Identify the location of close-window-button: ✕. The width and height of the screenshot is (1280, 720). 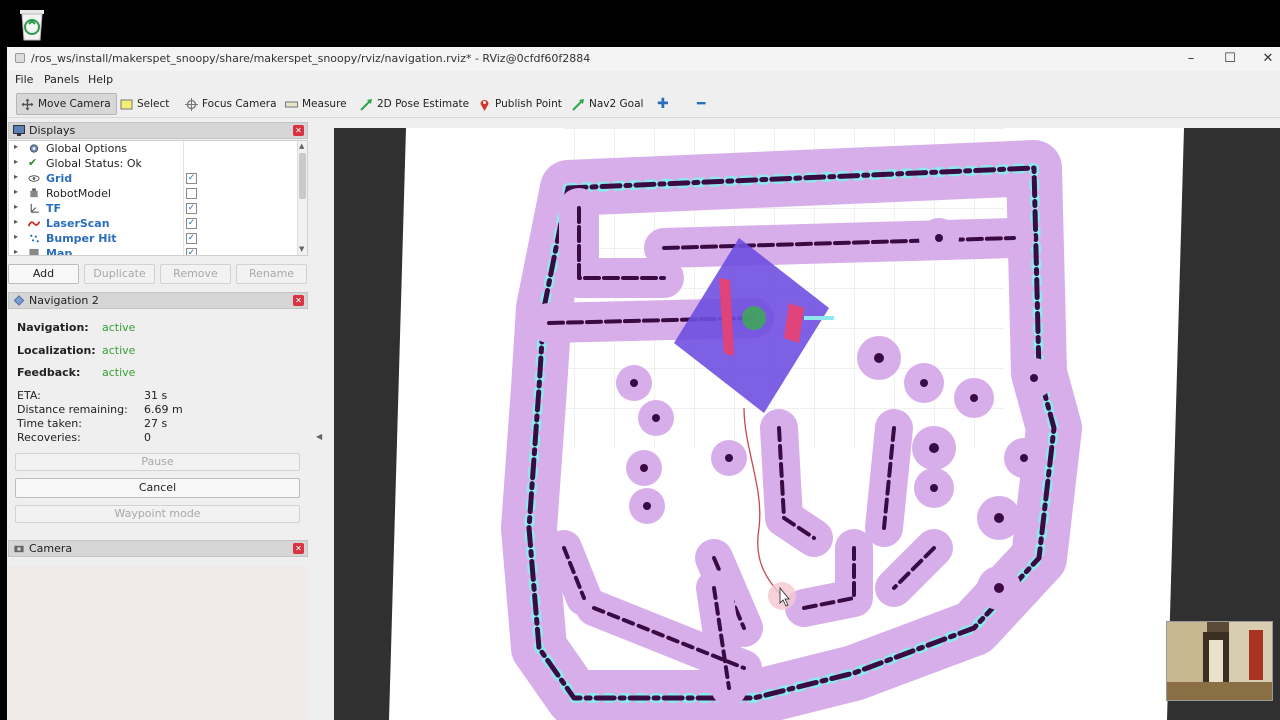
(1268, 59).